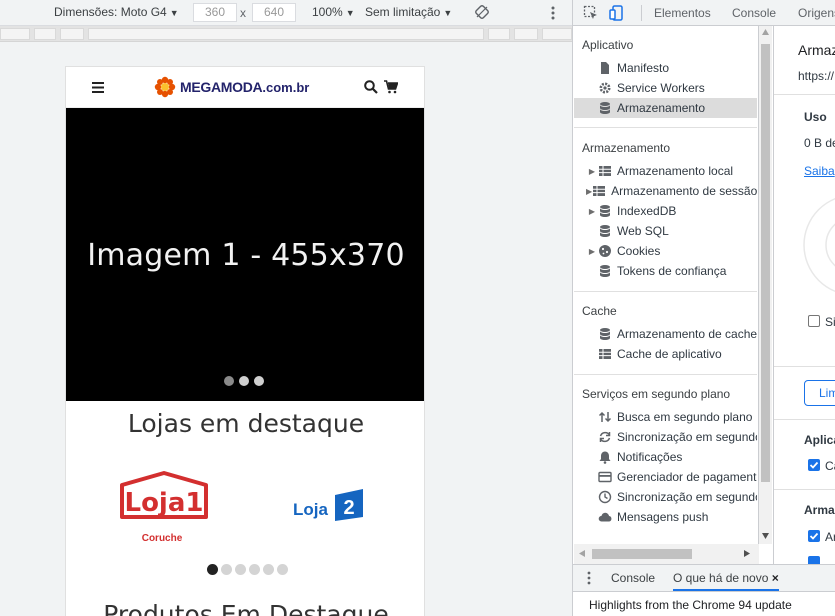 This screenshot has width=835, height=616. Describe the element at coordinates (665, 417) in the screenshot. I see `sidebar-item-background-fetch: Busca em segundo plano` at that location.